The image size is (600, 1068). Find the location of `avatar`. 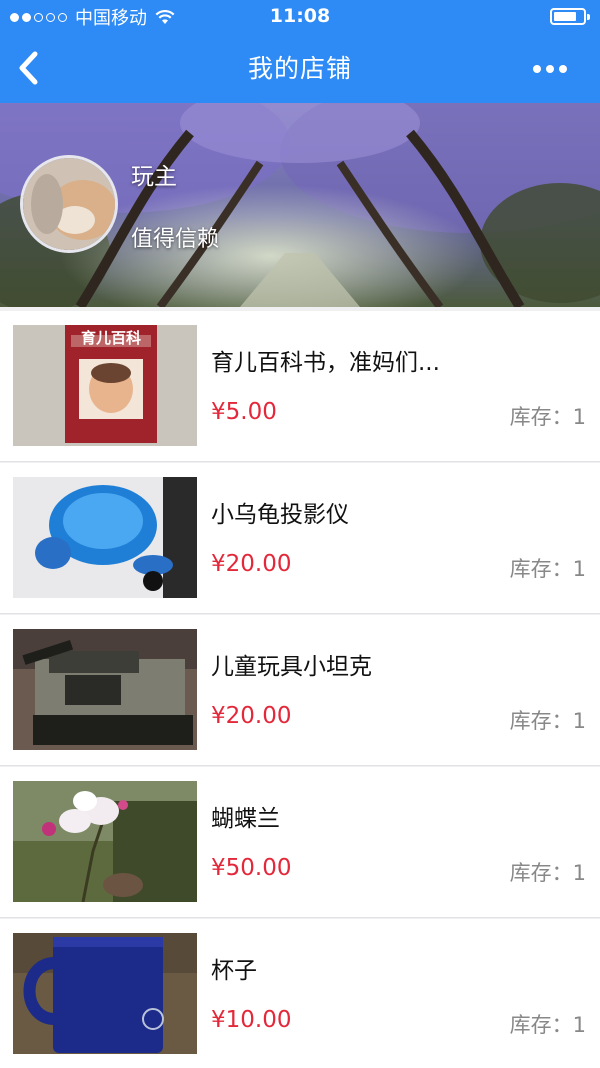

avatar is located at coordinates (69, 204).